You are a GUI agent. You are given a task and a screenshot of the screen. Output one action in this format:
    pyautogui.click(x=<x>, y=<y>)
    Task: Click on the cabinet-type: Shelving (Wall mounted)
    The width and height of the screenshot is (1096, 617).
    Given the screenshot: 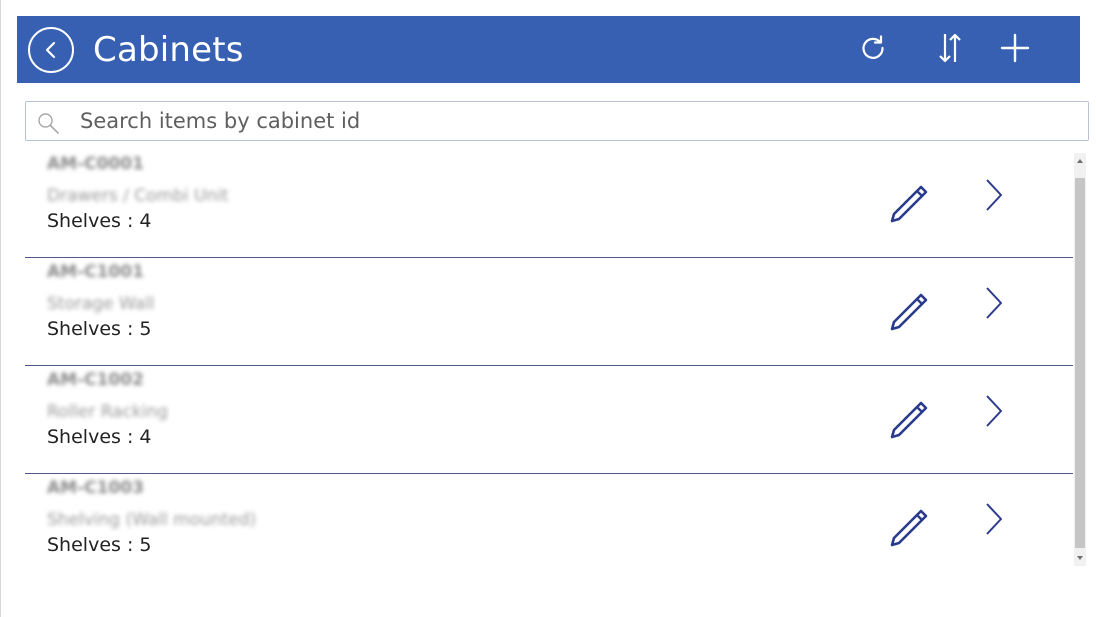 What is the action you would take?
    pyautogui.click(x=152, y=520)
    